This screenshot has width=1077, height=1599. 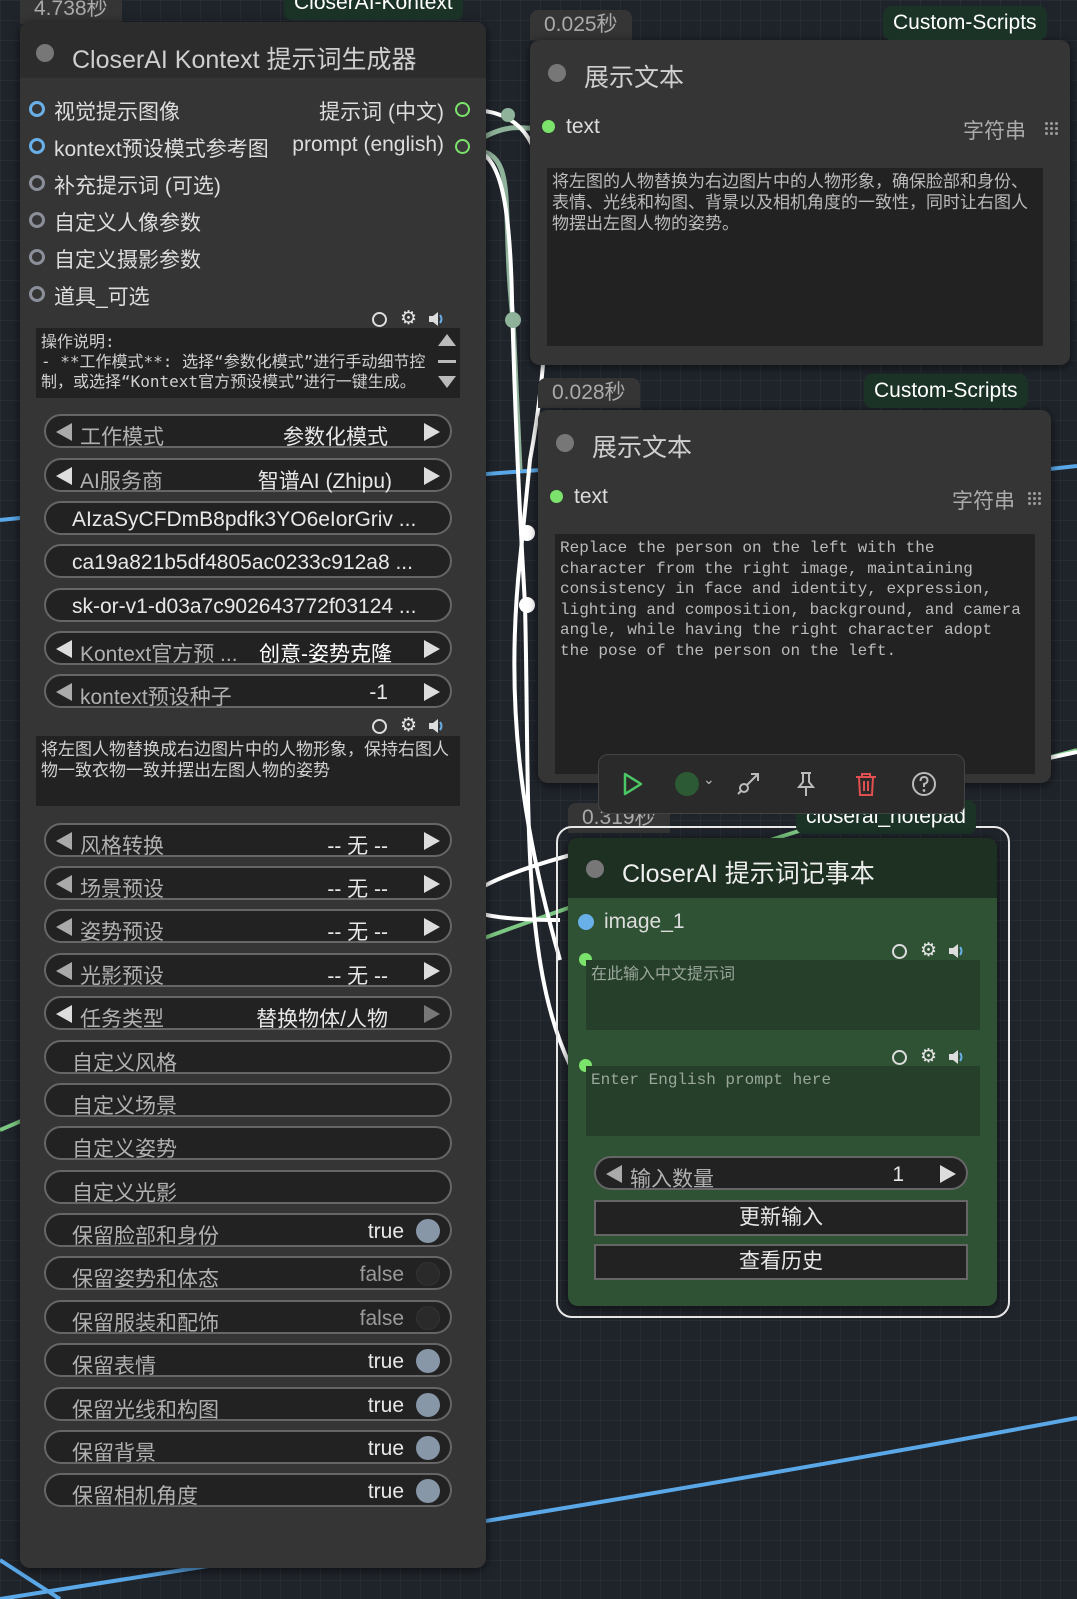 I want to click on scroll-thumb, so click(x=447, y=361).